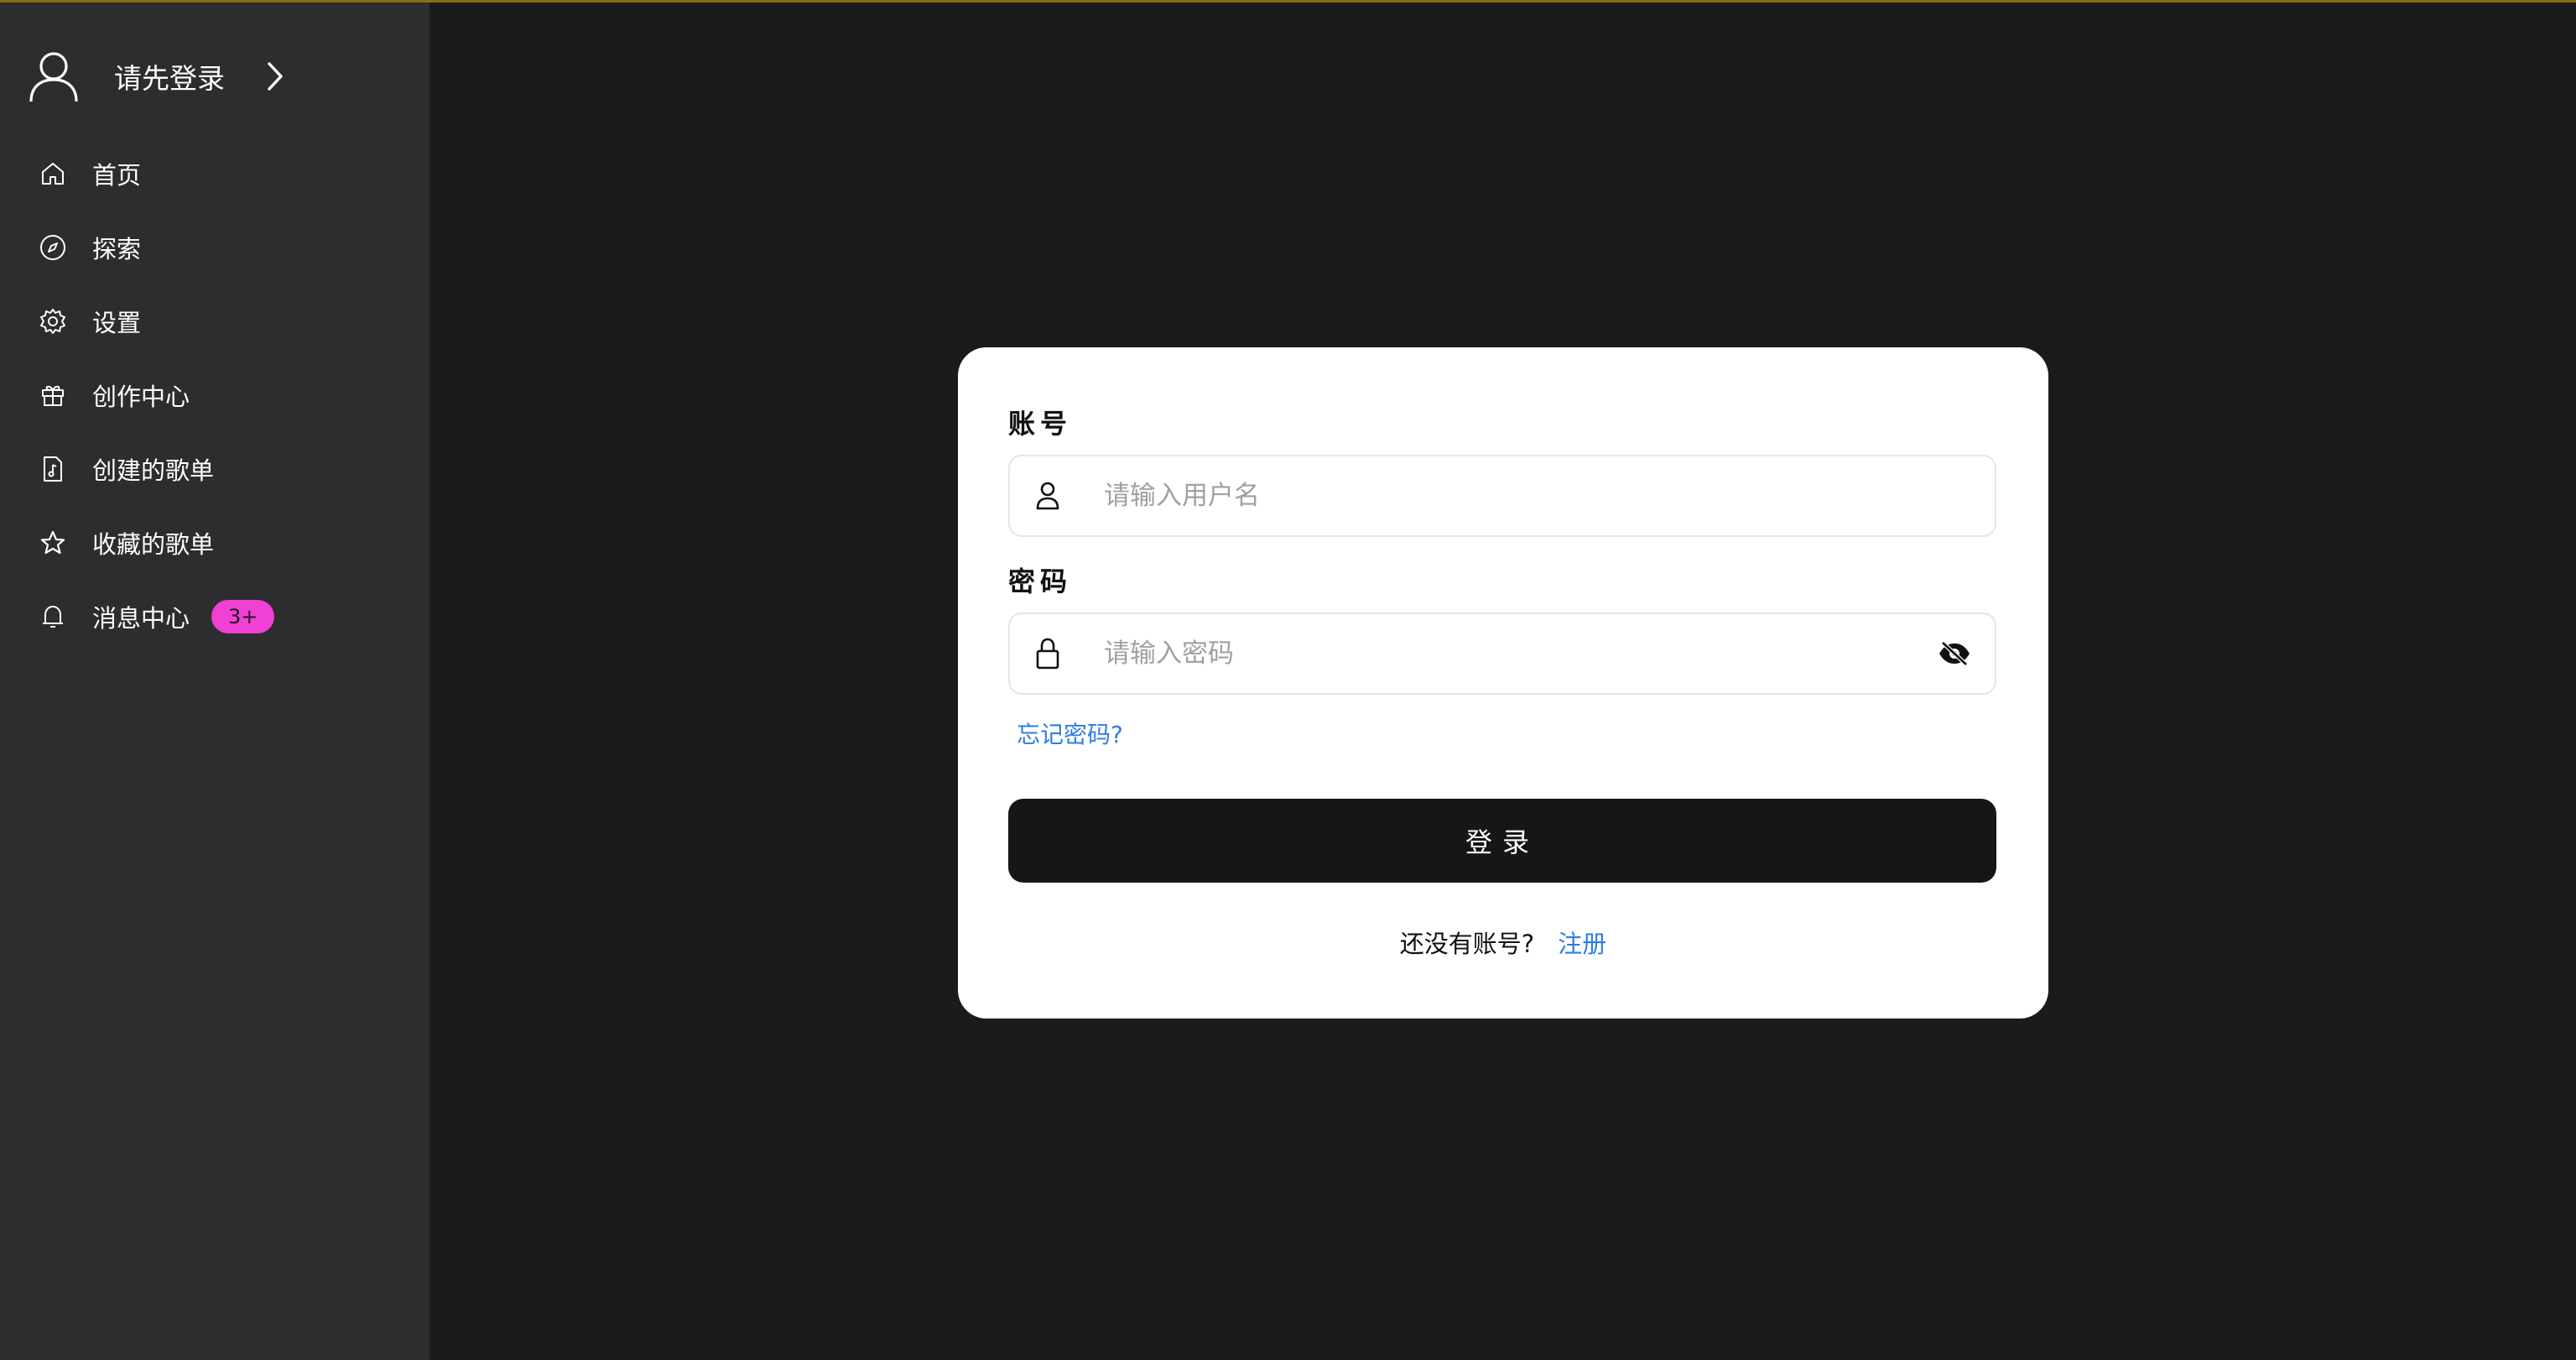  I want to click on username-input, so click(1540, 495).